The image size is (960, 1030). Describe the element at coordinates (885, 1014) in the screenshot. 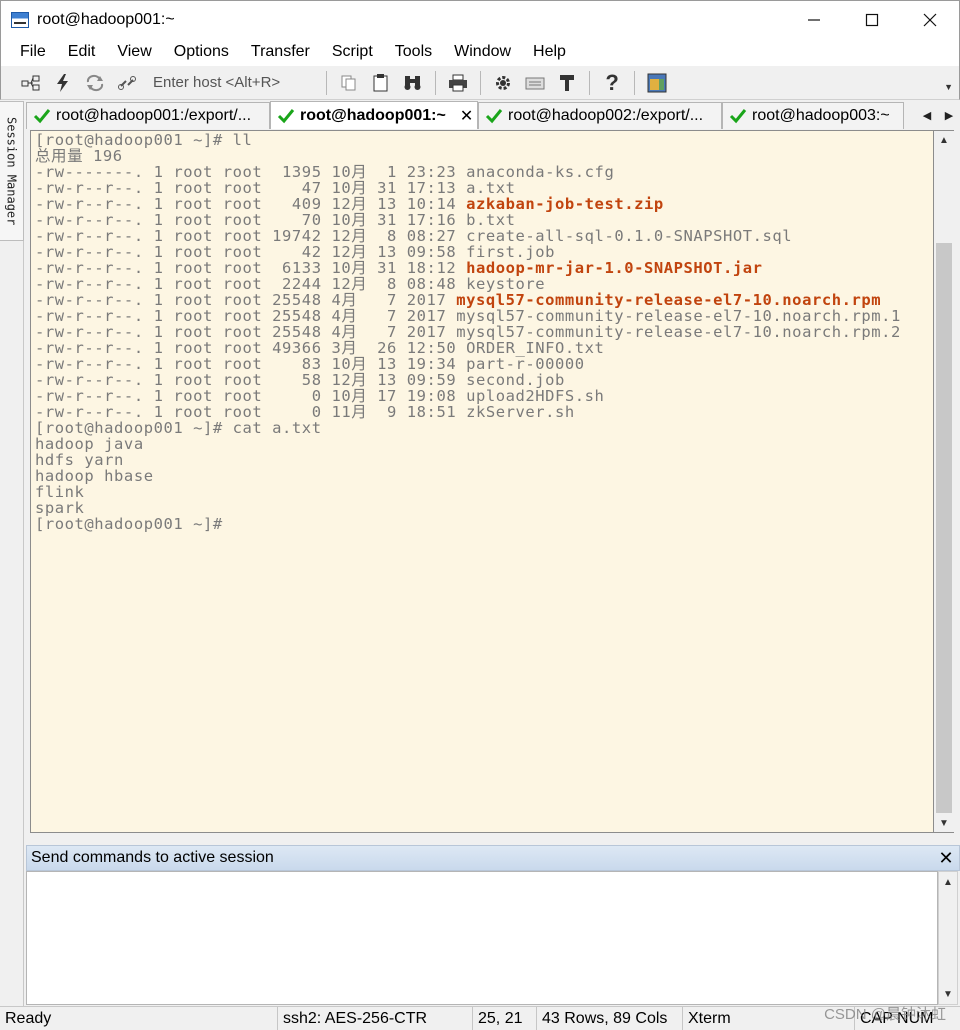

I see `watermark: CSDN @晨钟沐虹` at that location.